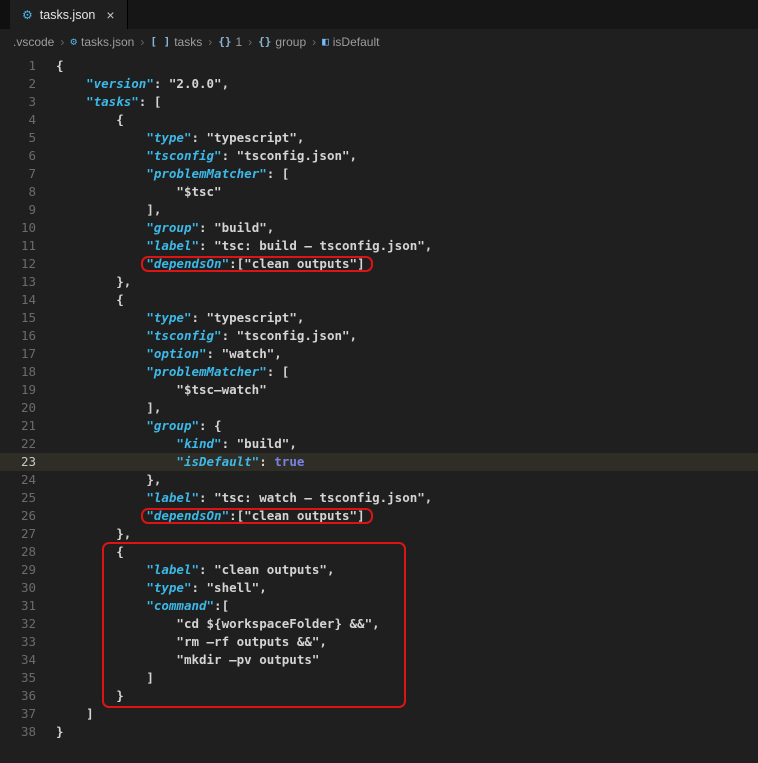 The image size is (758, 763). Describe the element at coordinates (32, 65) in the screenshot. I see `line-number: 1` at that location.